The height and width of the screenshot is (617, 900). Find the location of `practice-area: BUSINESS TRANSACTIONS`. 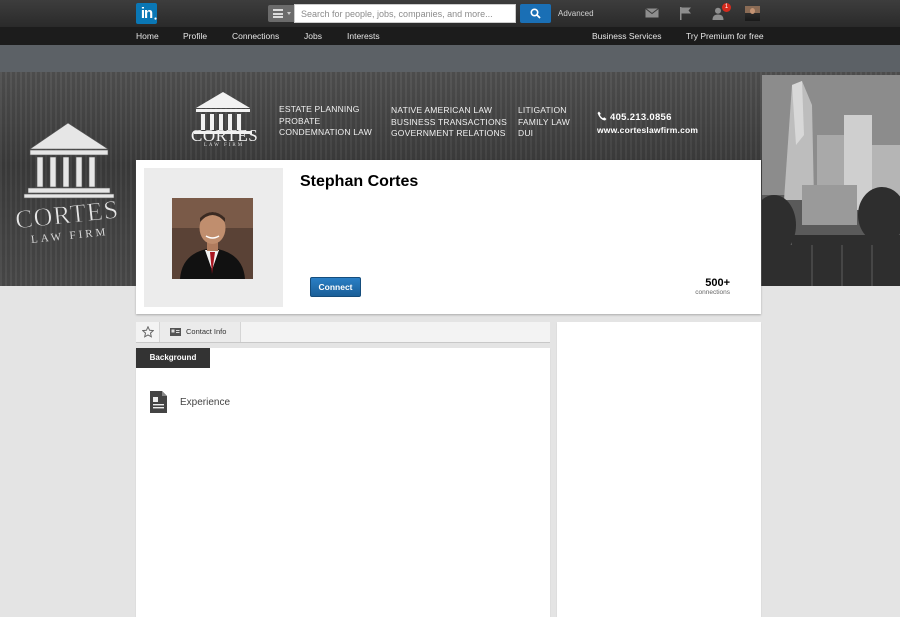

practice-area: BUSINESS TRANSACTIONS is located at coordinates (449, 121).